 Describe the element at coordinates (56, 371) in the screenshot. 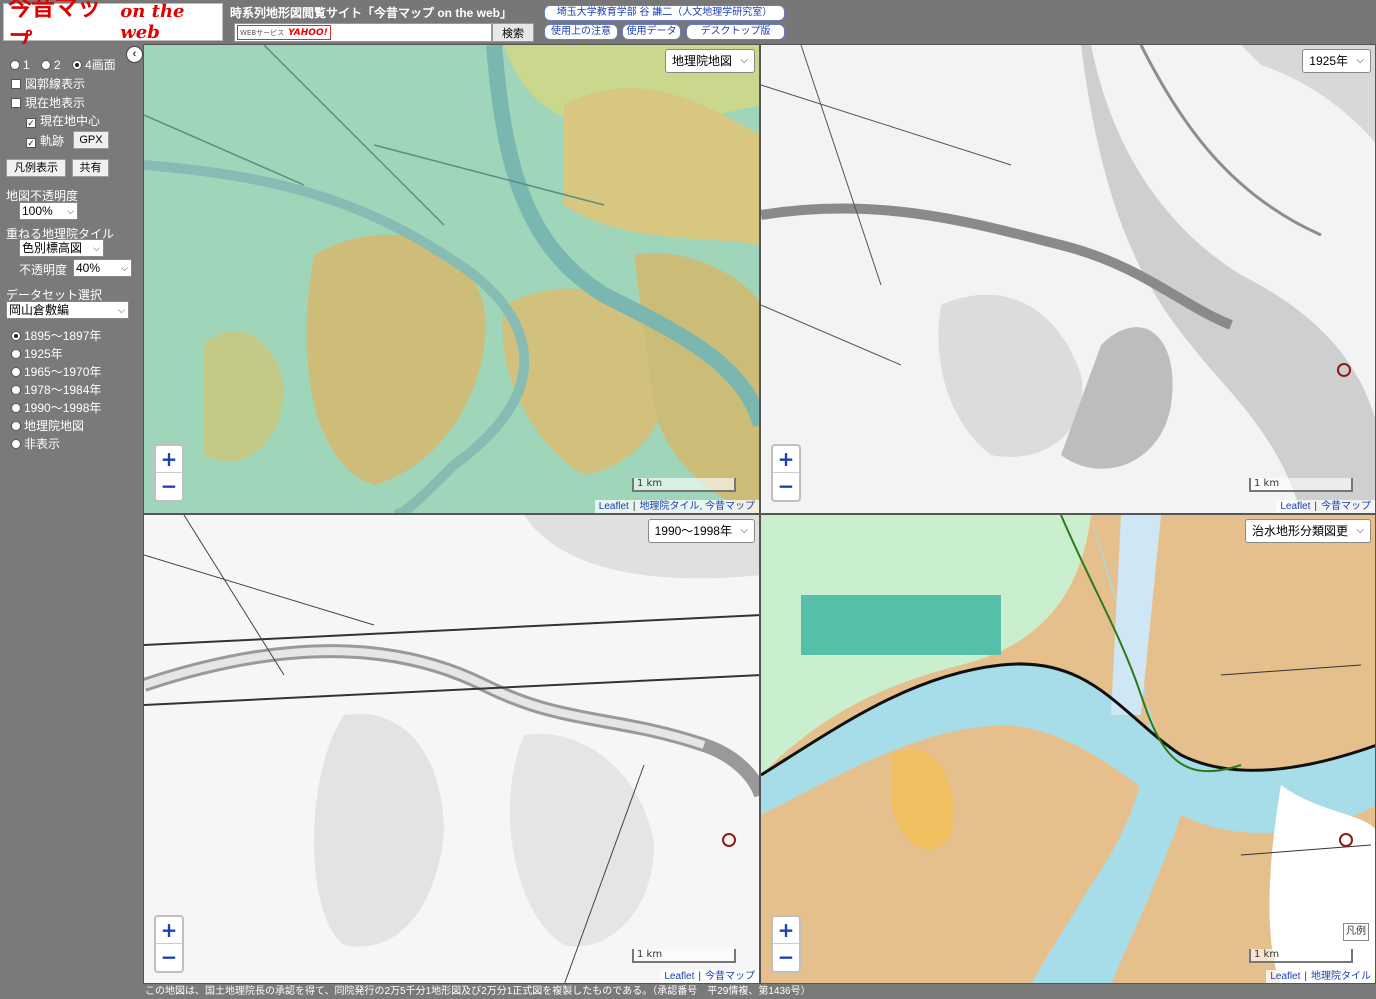

I see `era-option: 1965～1970年` at that location.